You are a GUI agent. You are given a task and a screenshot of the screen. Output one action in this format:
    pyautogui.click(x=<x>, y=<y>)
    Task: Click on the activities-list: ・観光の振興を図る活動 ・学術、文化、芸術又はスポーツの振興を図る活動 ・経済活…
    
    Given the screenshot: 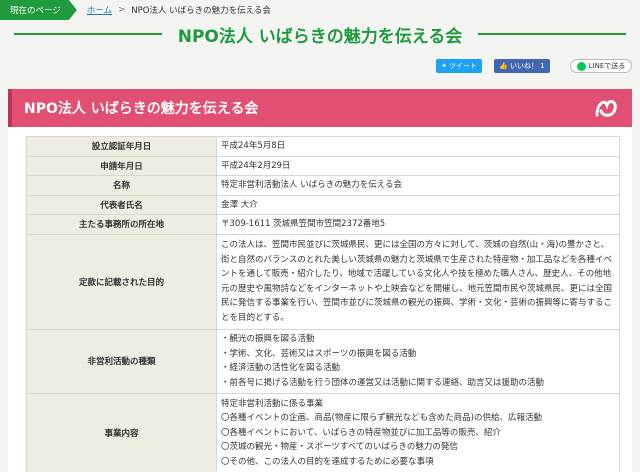 What is the action you would take?
    pyautogui.click(x=418, y=361)
    